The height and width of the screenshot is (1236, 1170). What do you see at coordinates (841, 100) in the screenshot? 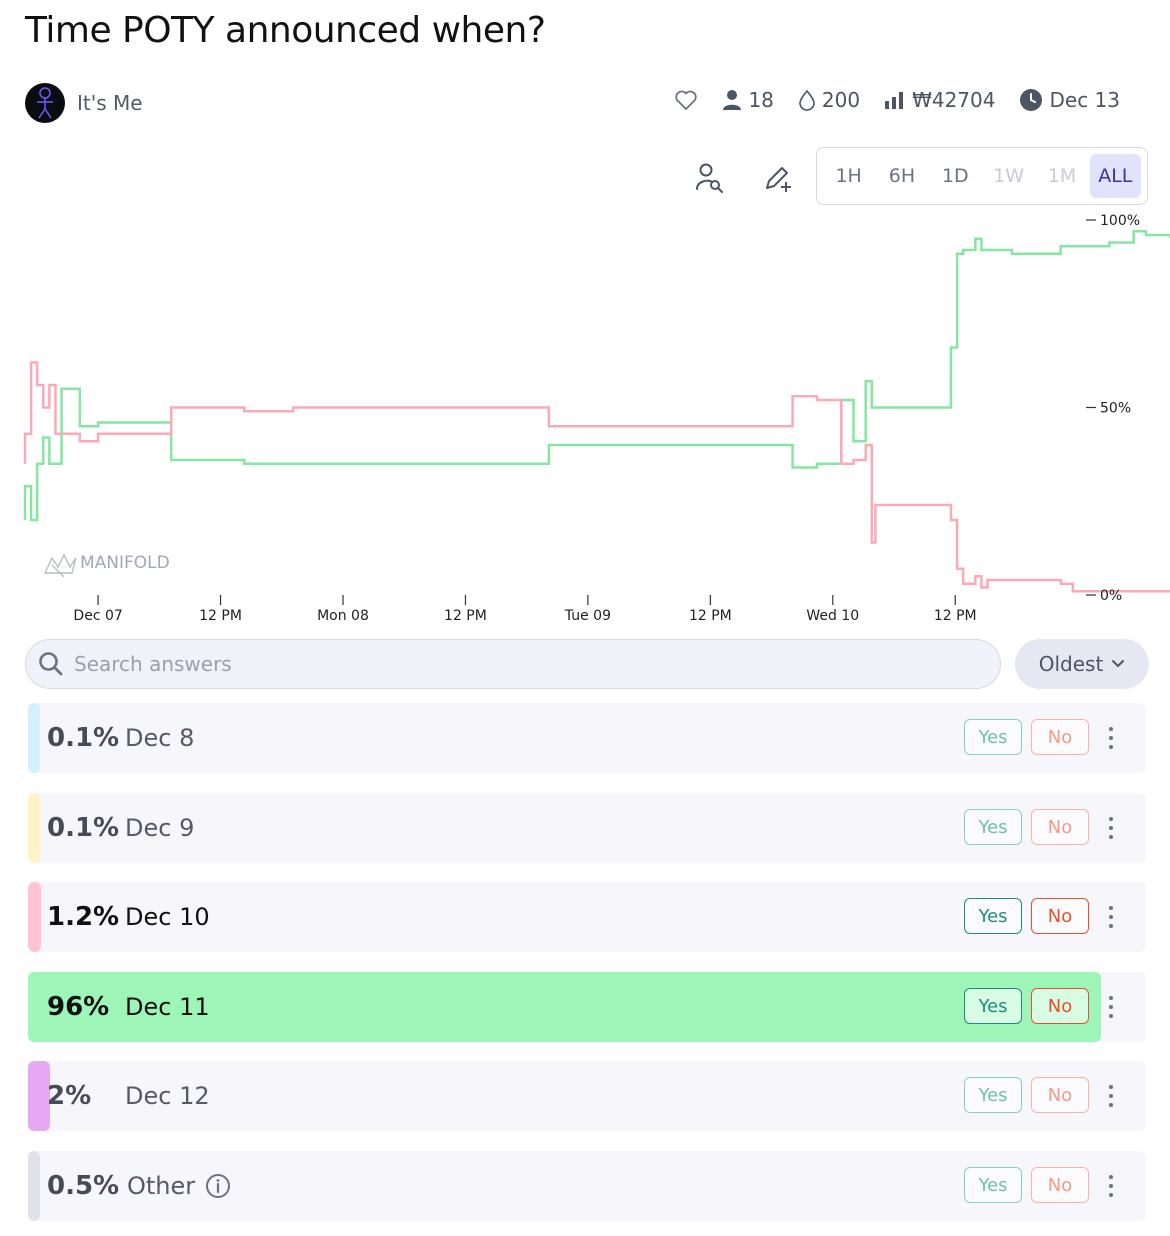
I see `liquidity-value: 200` at bounding box center [841, 100].